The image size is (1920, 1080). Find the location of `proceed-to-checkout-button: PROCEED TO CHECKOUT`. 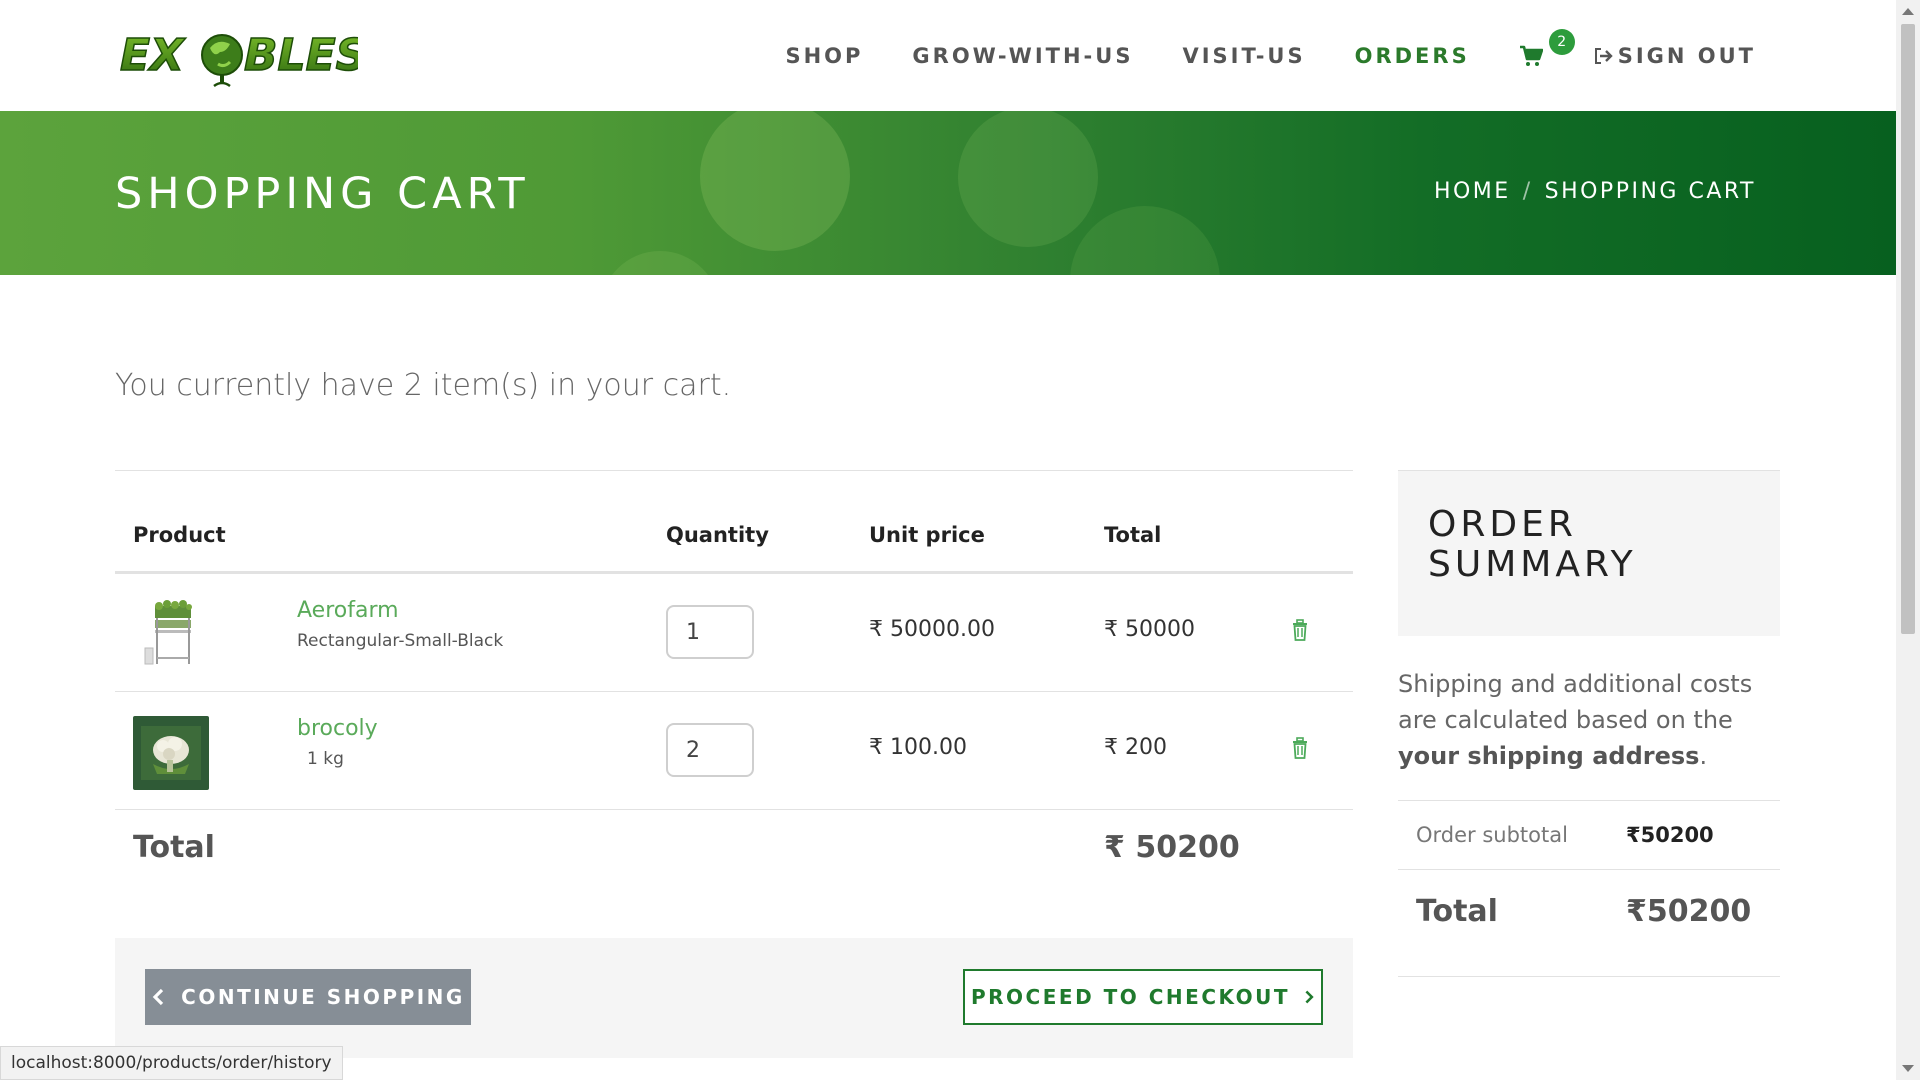

proceed-to-checkout-button: PROCEED TO CHECKOUT is located at coordinates (1143, 997).